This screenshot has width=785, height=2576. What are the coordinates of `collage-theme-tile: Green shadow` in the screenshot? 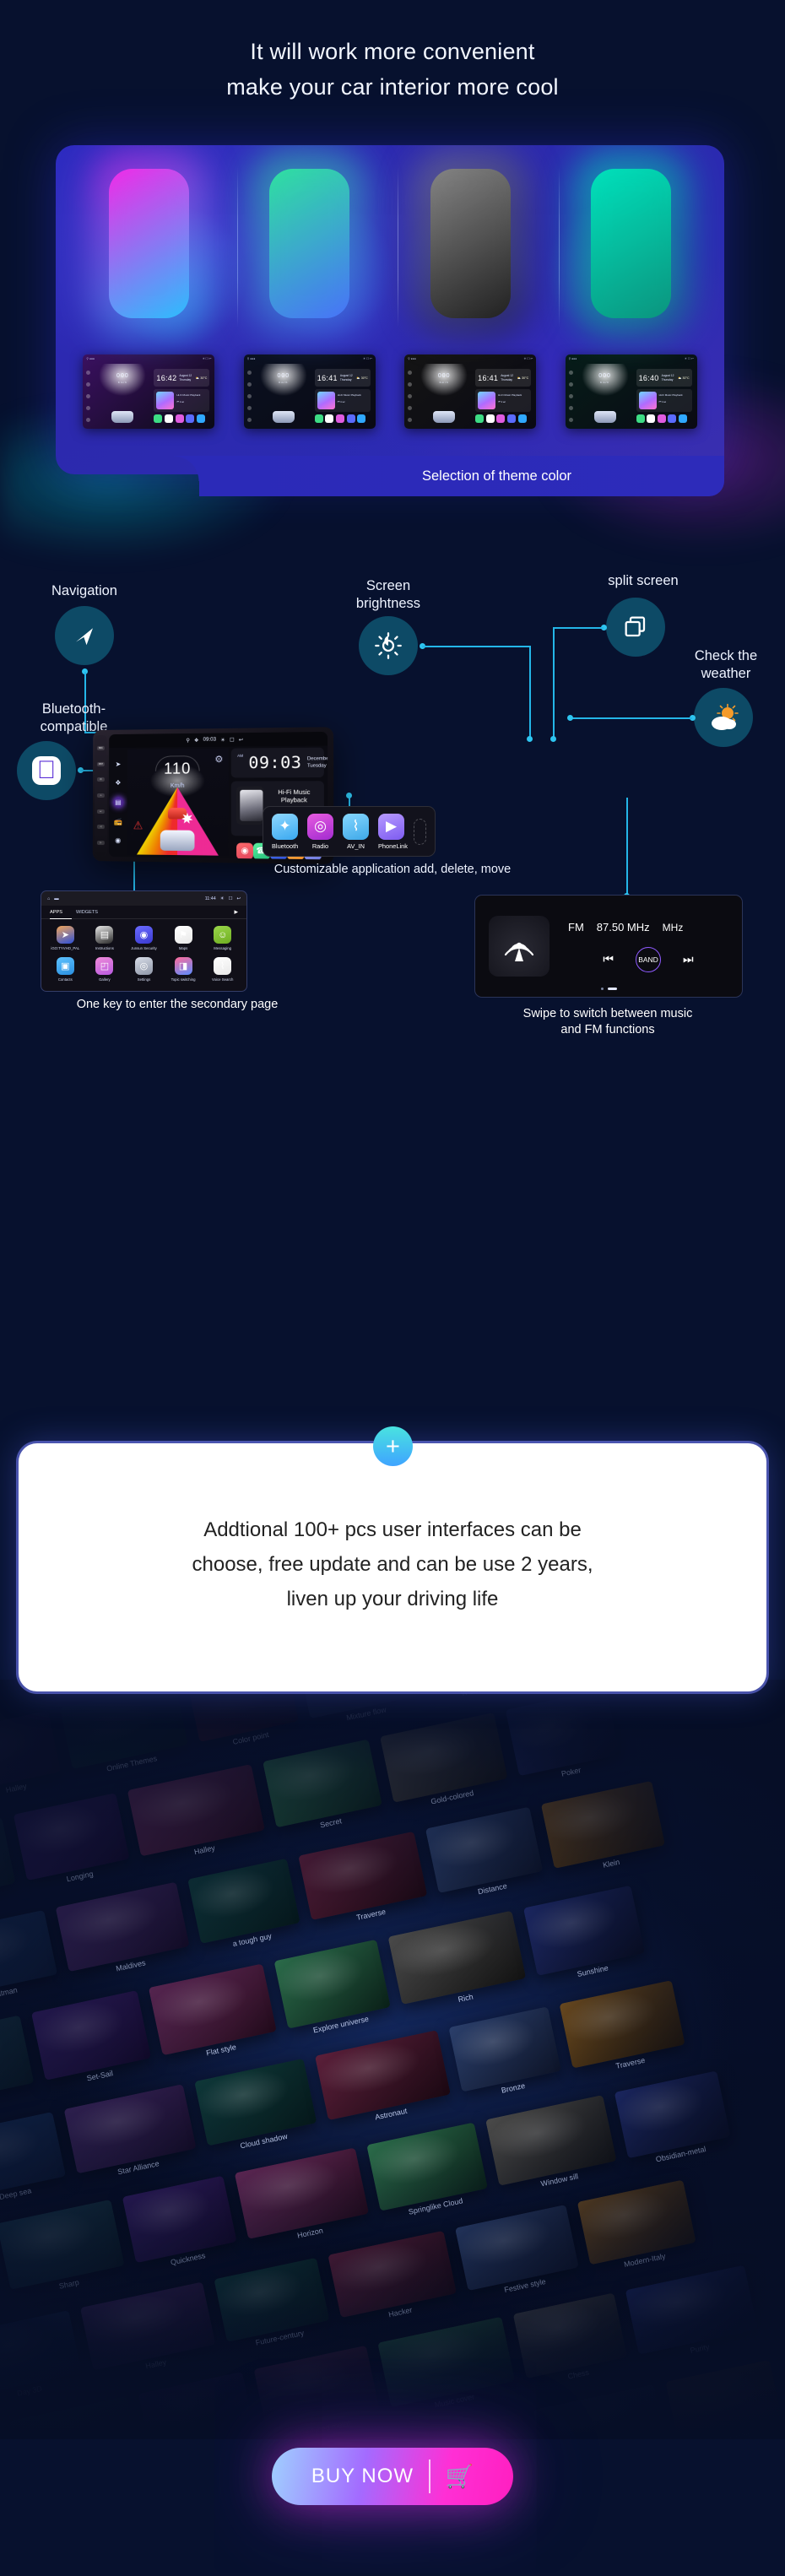 It's located at (363, 2437).